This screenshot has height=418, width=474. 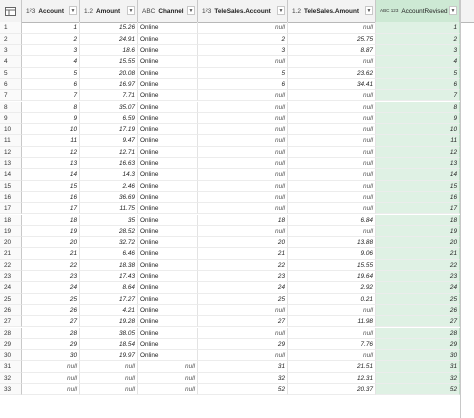 I want to click on cell-amount: 15.55, so click(x=109, y=62).